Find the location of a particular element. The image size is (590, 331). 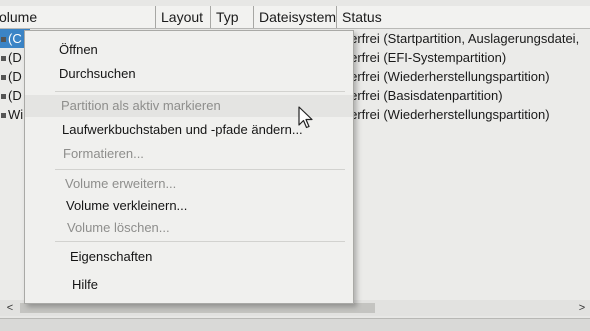

status-cell: hlerfrei (EFI-Systempartition) is located at coordinates (423, 57).